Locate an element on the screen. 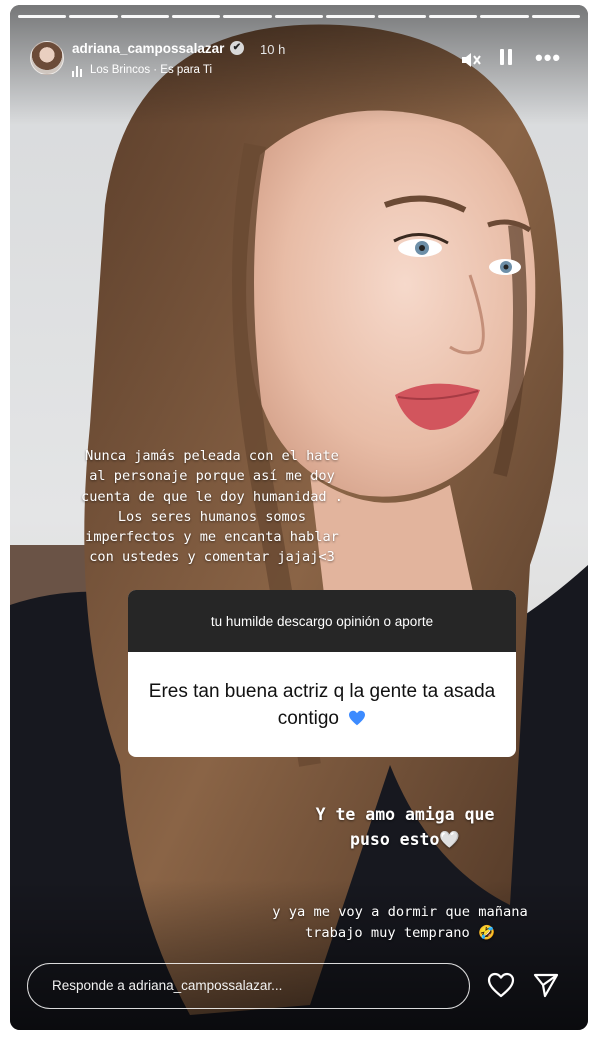 This screenshot has width=609, height=1040. music-bars-icon is located at coordinates (78, 71).